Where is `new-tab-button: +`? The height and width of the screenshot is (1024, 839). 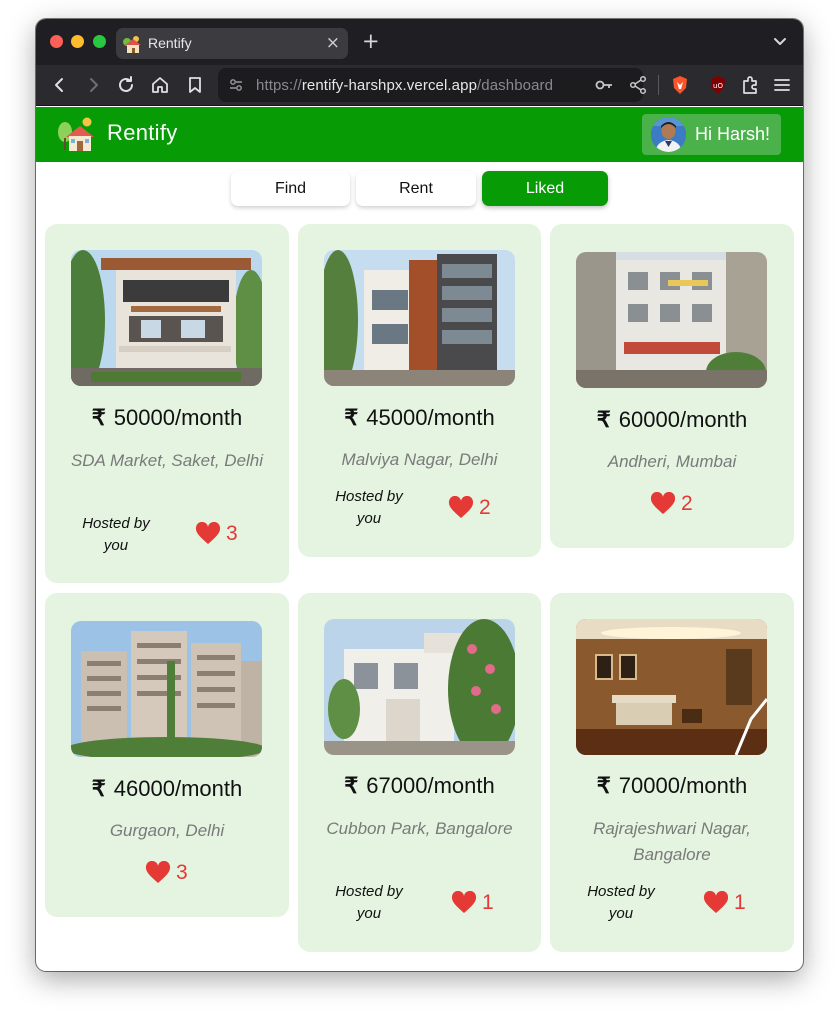 new-tab-button: + is located at coordinates (371, 41).